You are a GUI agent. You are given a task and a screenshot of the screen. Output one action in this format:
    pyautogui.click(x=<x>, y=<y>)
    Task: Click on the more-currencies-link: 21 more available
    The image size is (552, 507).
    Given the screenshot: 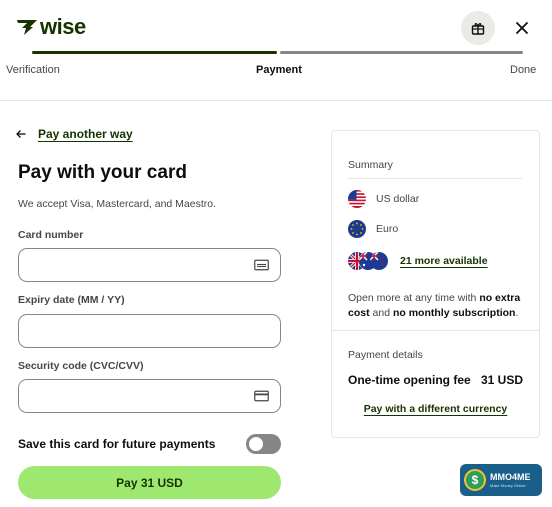 What is the action you would take?
    pyautogui.click(x=444, y=261)
    